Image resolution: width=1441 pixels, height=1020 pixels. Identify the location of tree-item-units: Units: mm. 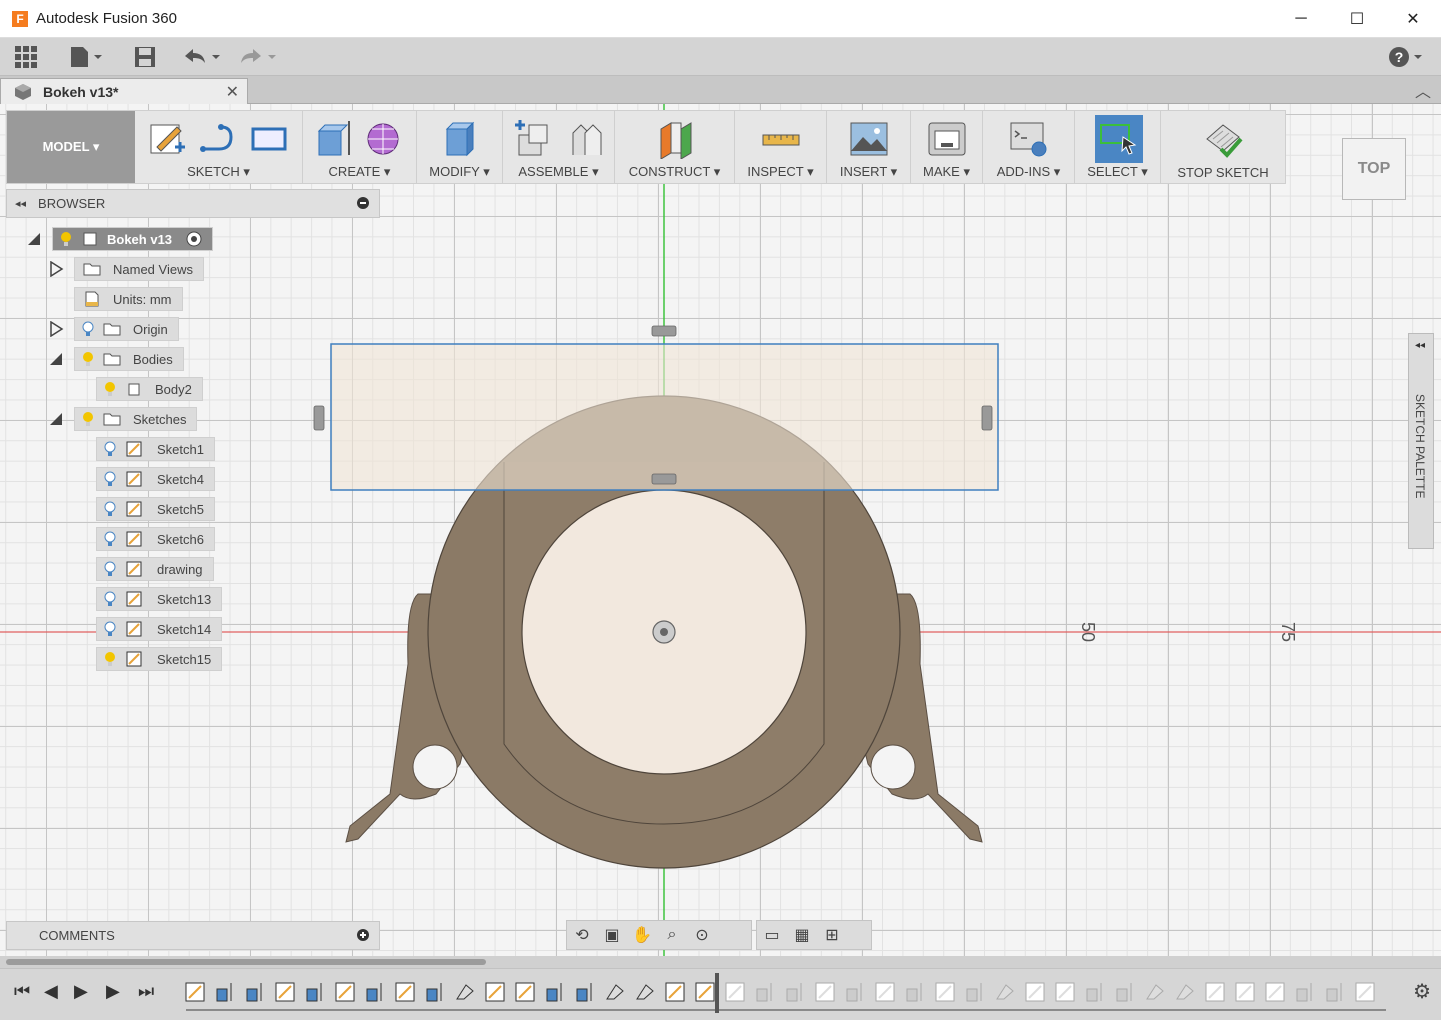
(128, 299).